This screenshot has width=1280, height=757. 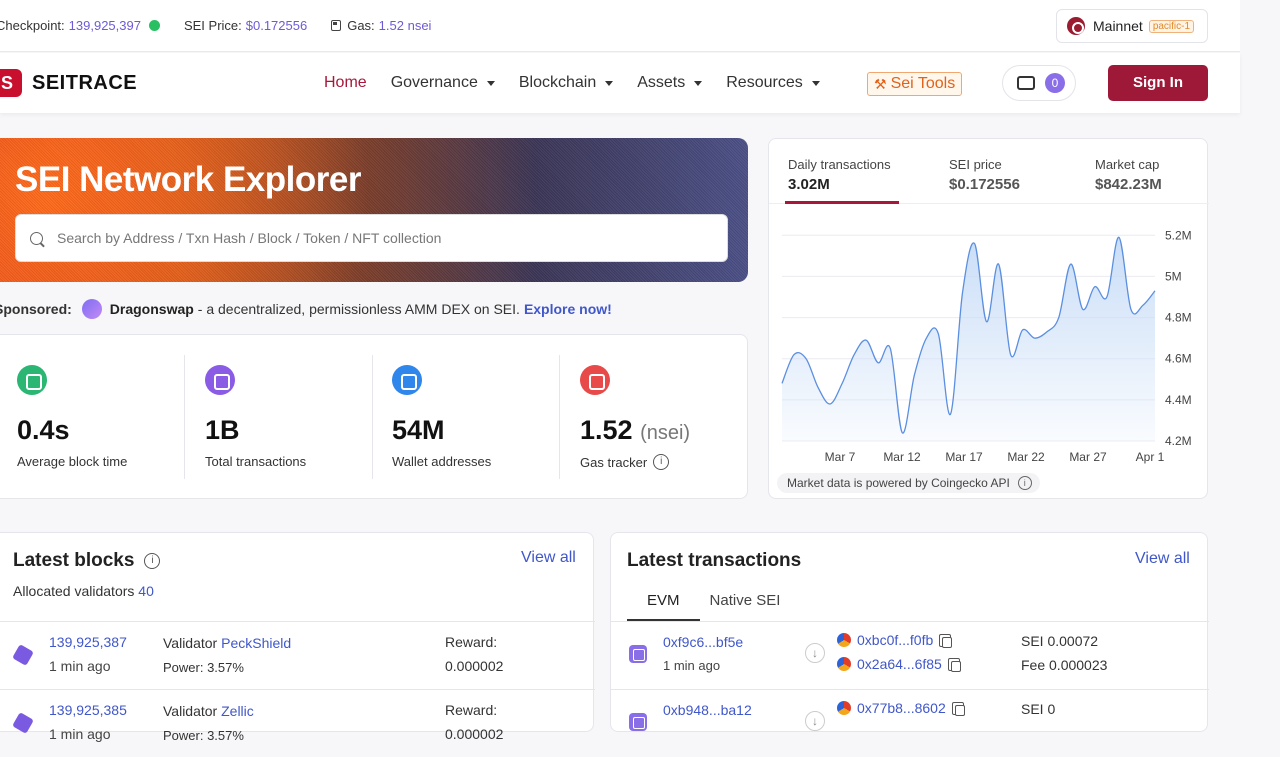 I want to click on sei-tools-button: ⚒ Sei Tools, so click(x=915, y=84).